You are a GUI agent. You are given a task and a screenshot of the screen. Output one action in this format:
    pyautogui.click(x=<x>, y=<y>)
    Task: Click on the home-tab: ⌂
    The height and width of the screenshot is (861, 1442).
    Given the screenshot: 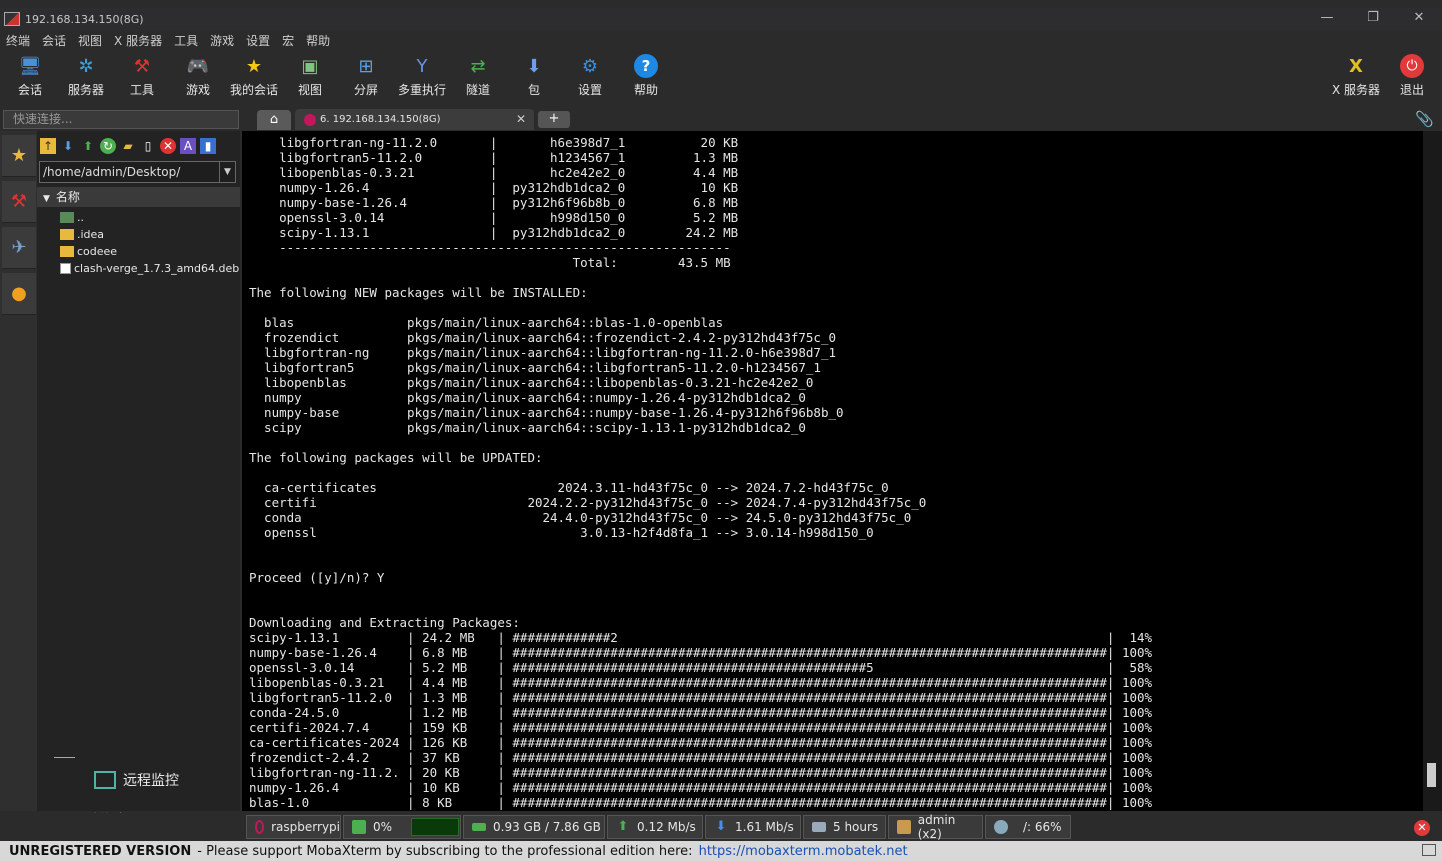 What is the action you would take?
    pyautogui.click(x=274, y=120)
    